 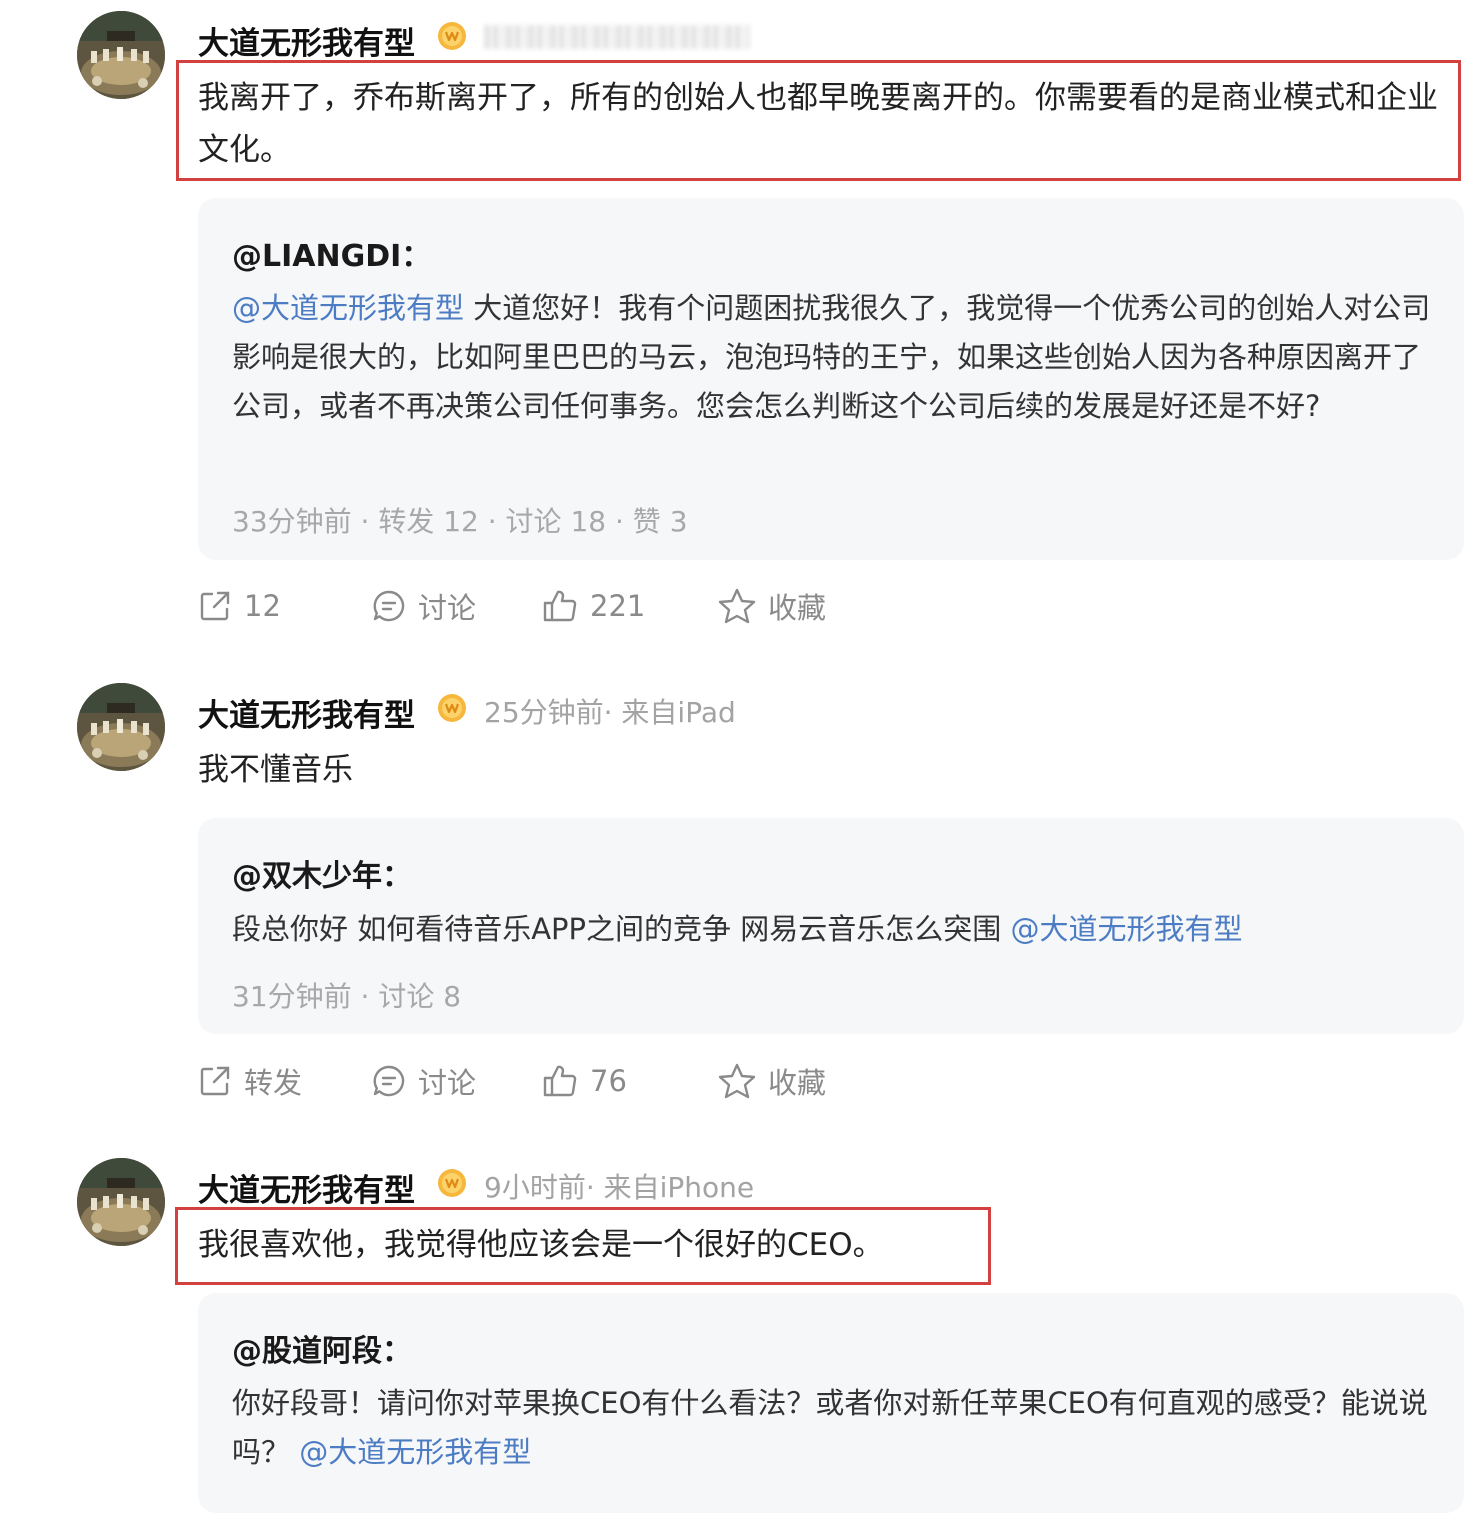 I want to click on quoted-body: 段总你好 如何看待音乐APP之间的竞争 网易云音乐怎么突围 @大道无形我有型, so click(x=832, y=929).